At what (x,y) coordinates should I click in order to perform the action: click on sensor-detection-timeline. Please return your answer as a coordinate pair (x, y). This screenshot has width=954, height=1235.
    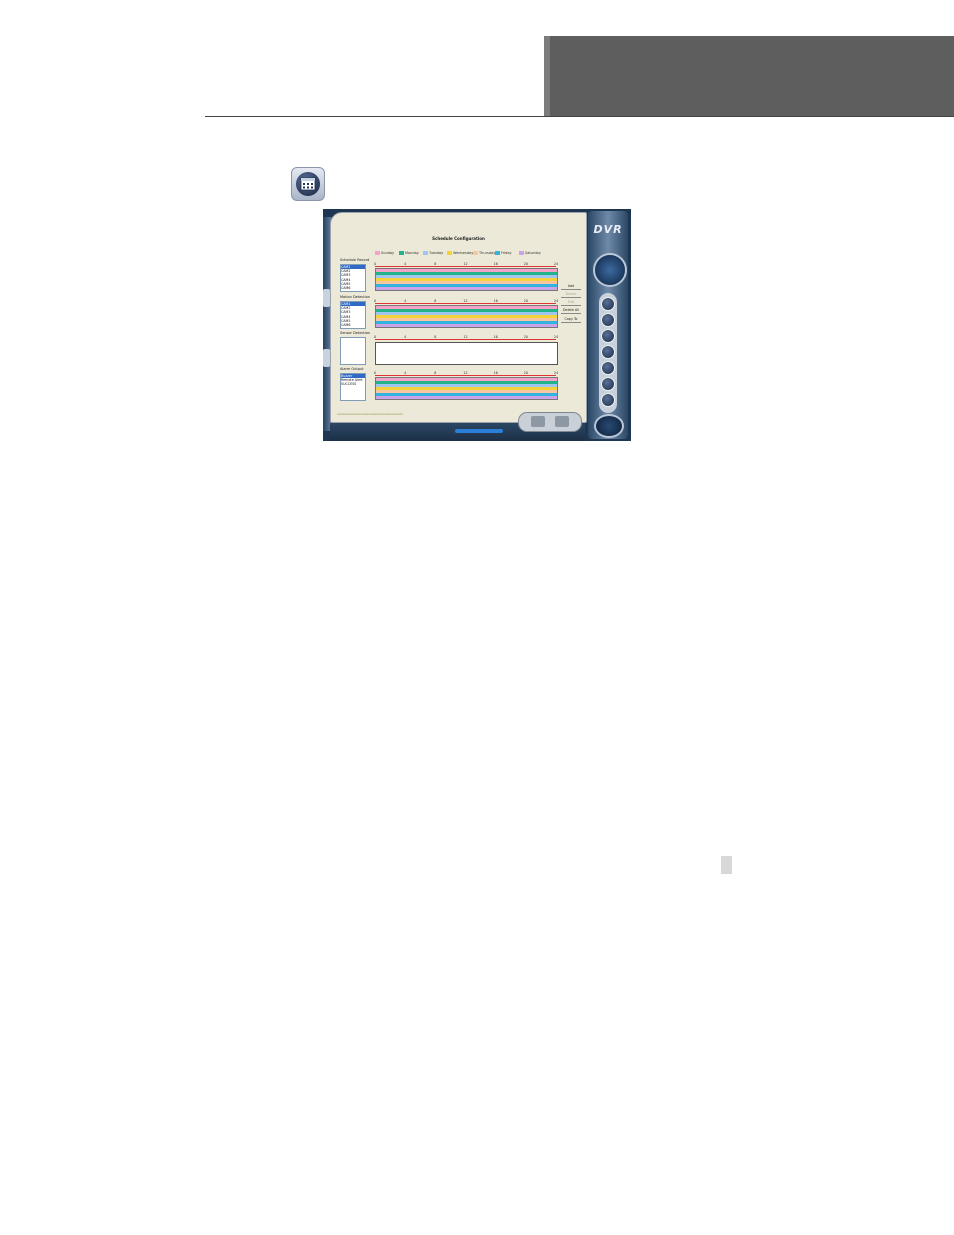
    Looking at the image, I should click on (466, 353).